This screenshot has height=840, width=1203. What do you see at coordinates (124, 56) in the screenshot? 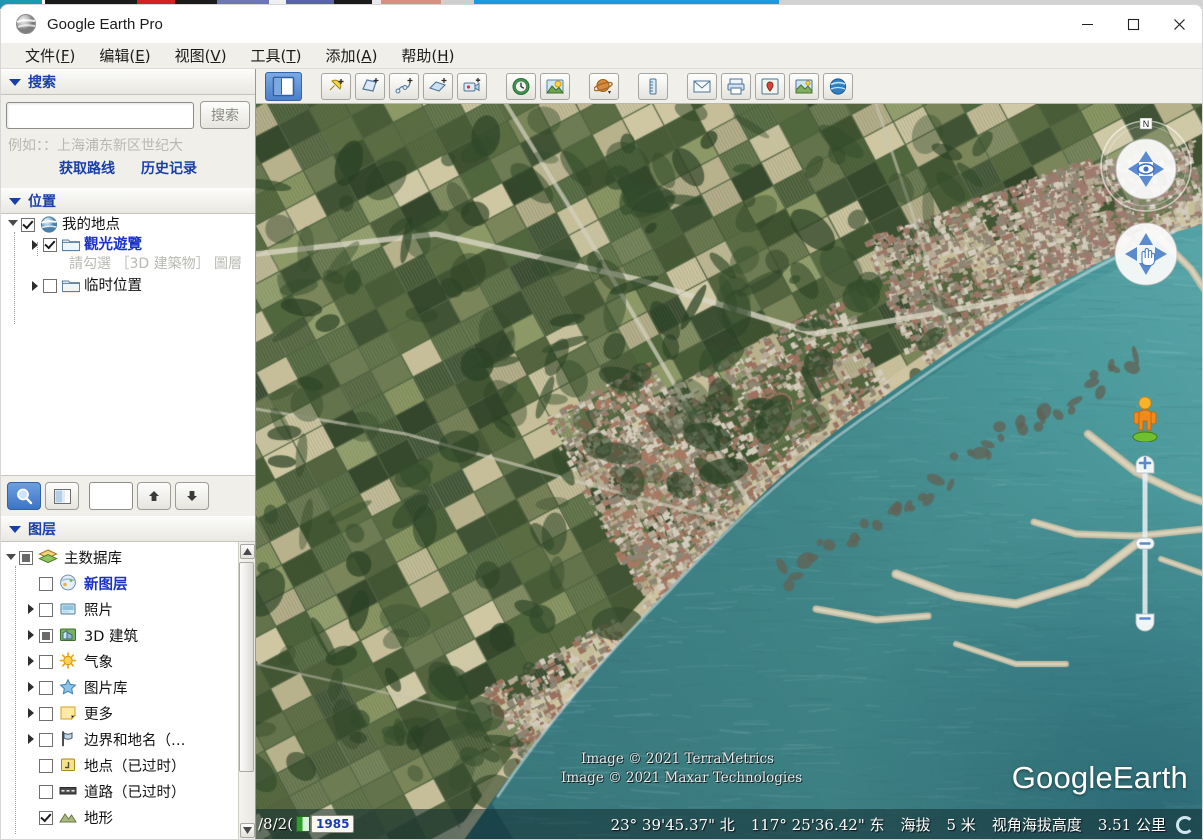
I see `menu-edit: 编辑(E)` at bounding box center [124, 56].